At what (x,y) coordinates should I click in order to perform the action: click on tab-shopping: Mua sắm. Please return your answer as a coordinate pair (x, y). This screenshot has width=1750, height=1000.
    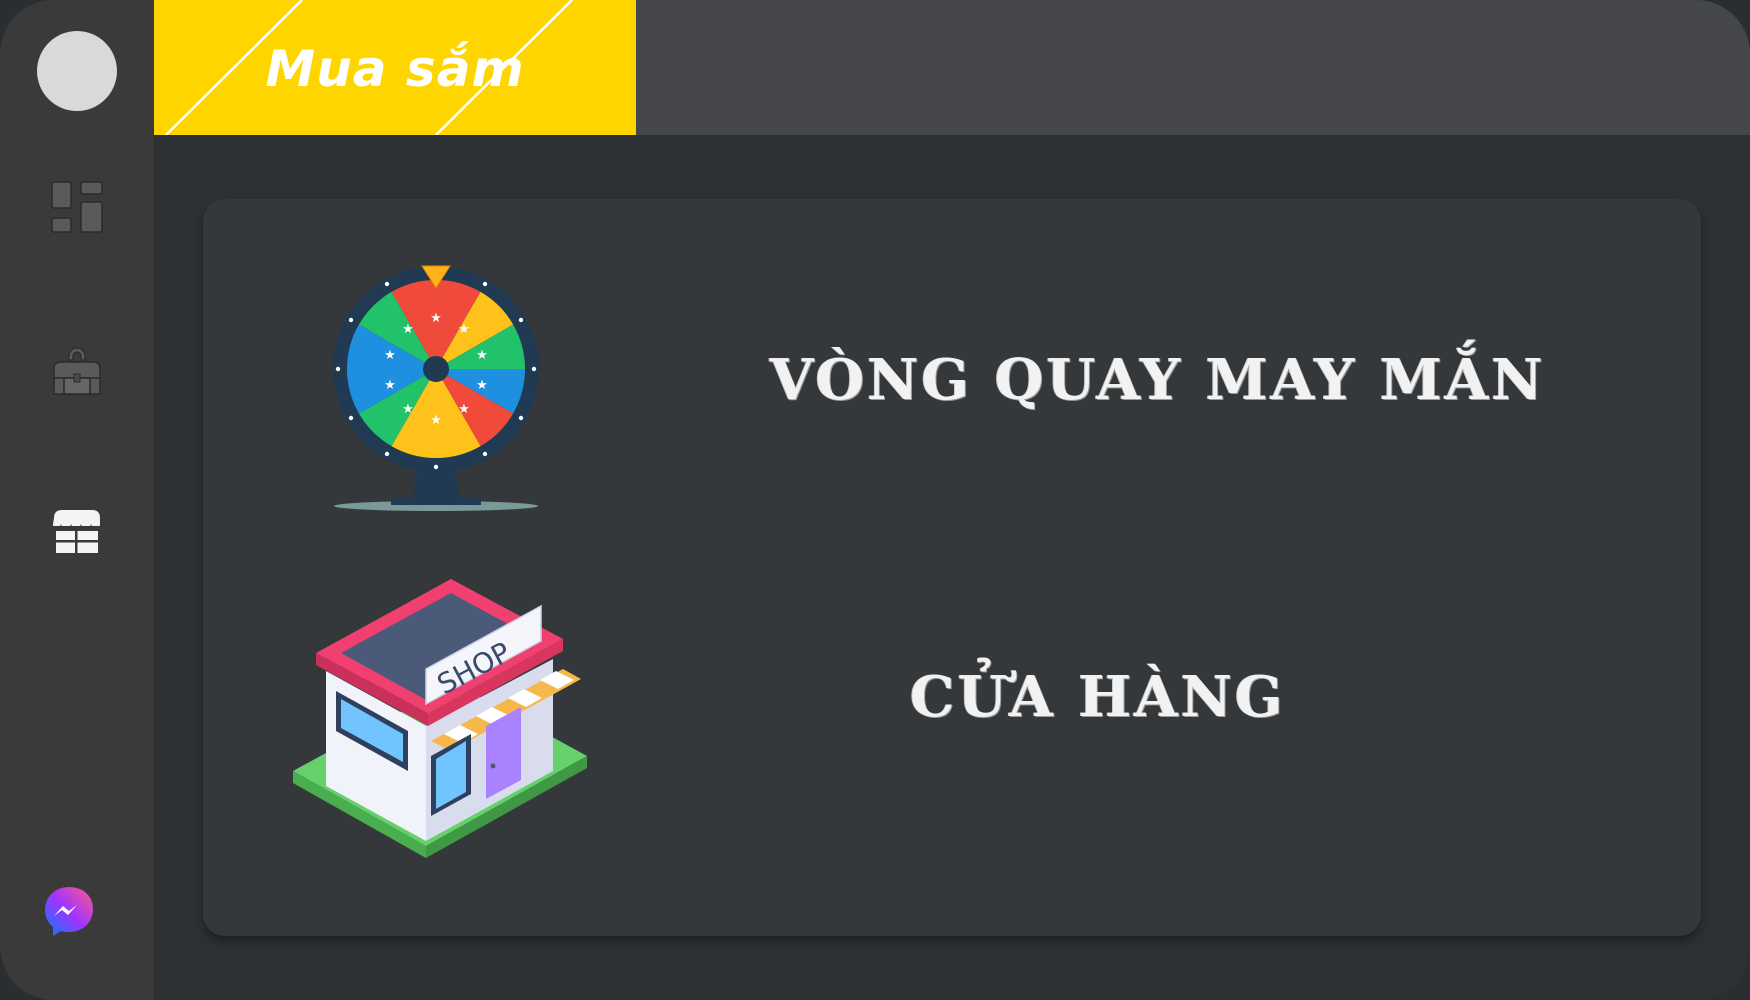
    Looking at the image, I should click on (395, 67).